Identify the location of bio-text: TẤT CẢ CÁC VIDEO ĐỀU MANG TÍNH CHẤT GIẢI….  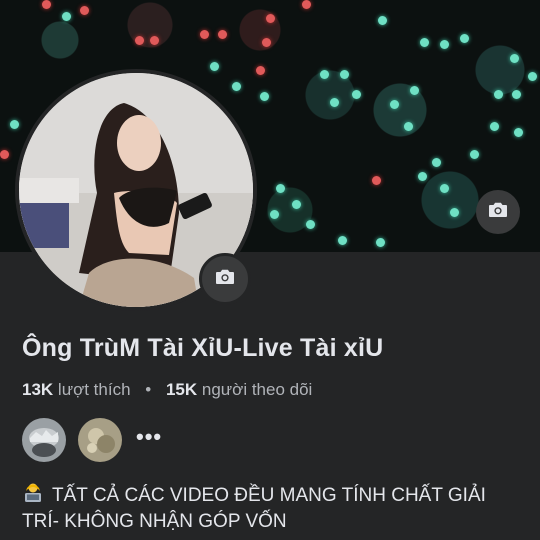
(254, 508).